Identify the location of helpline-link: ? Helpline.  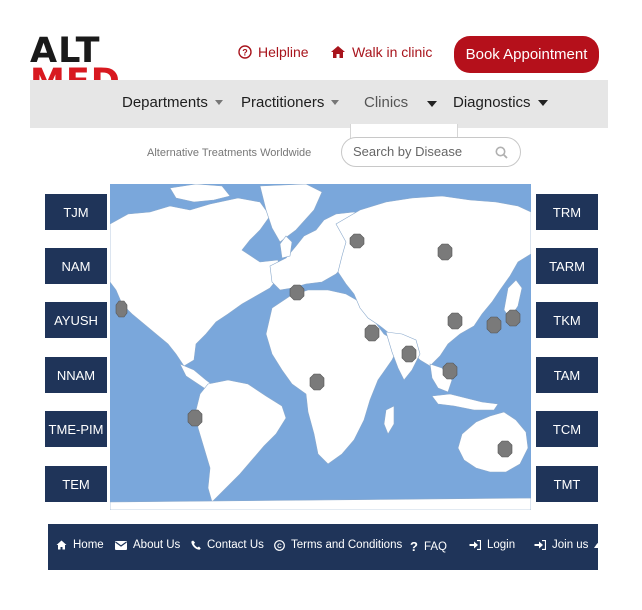
(273, 52).